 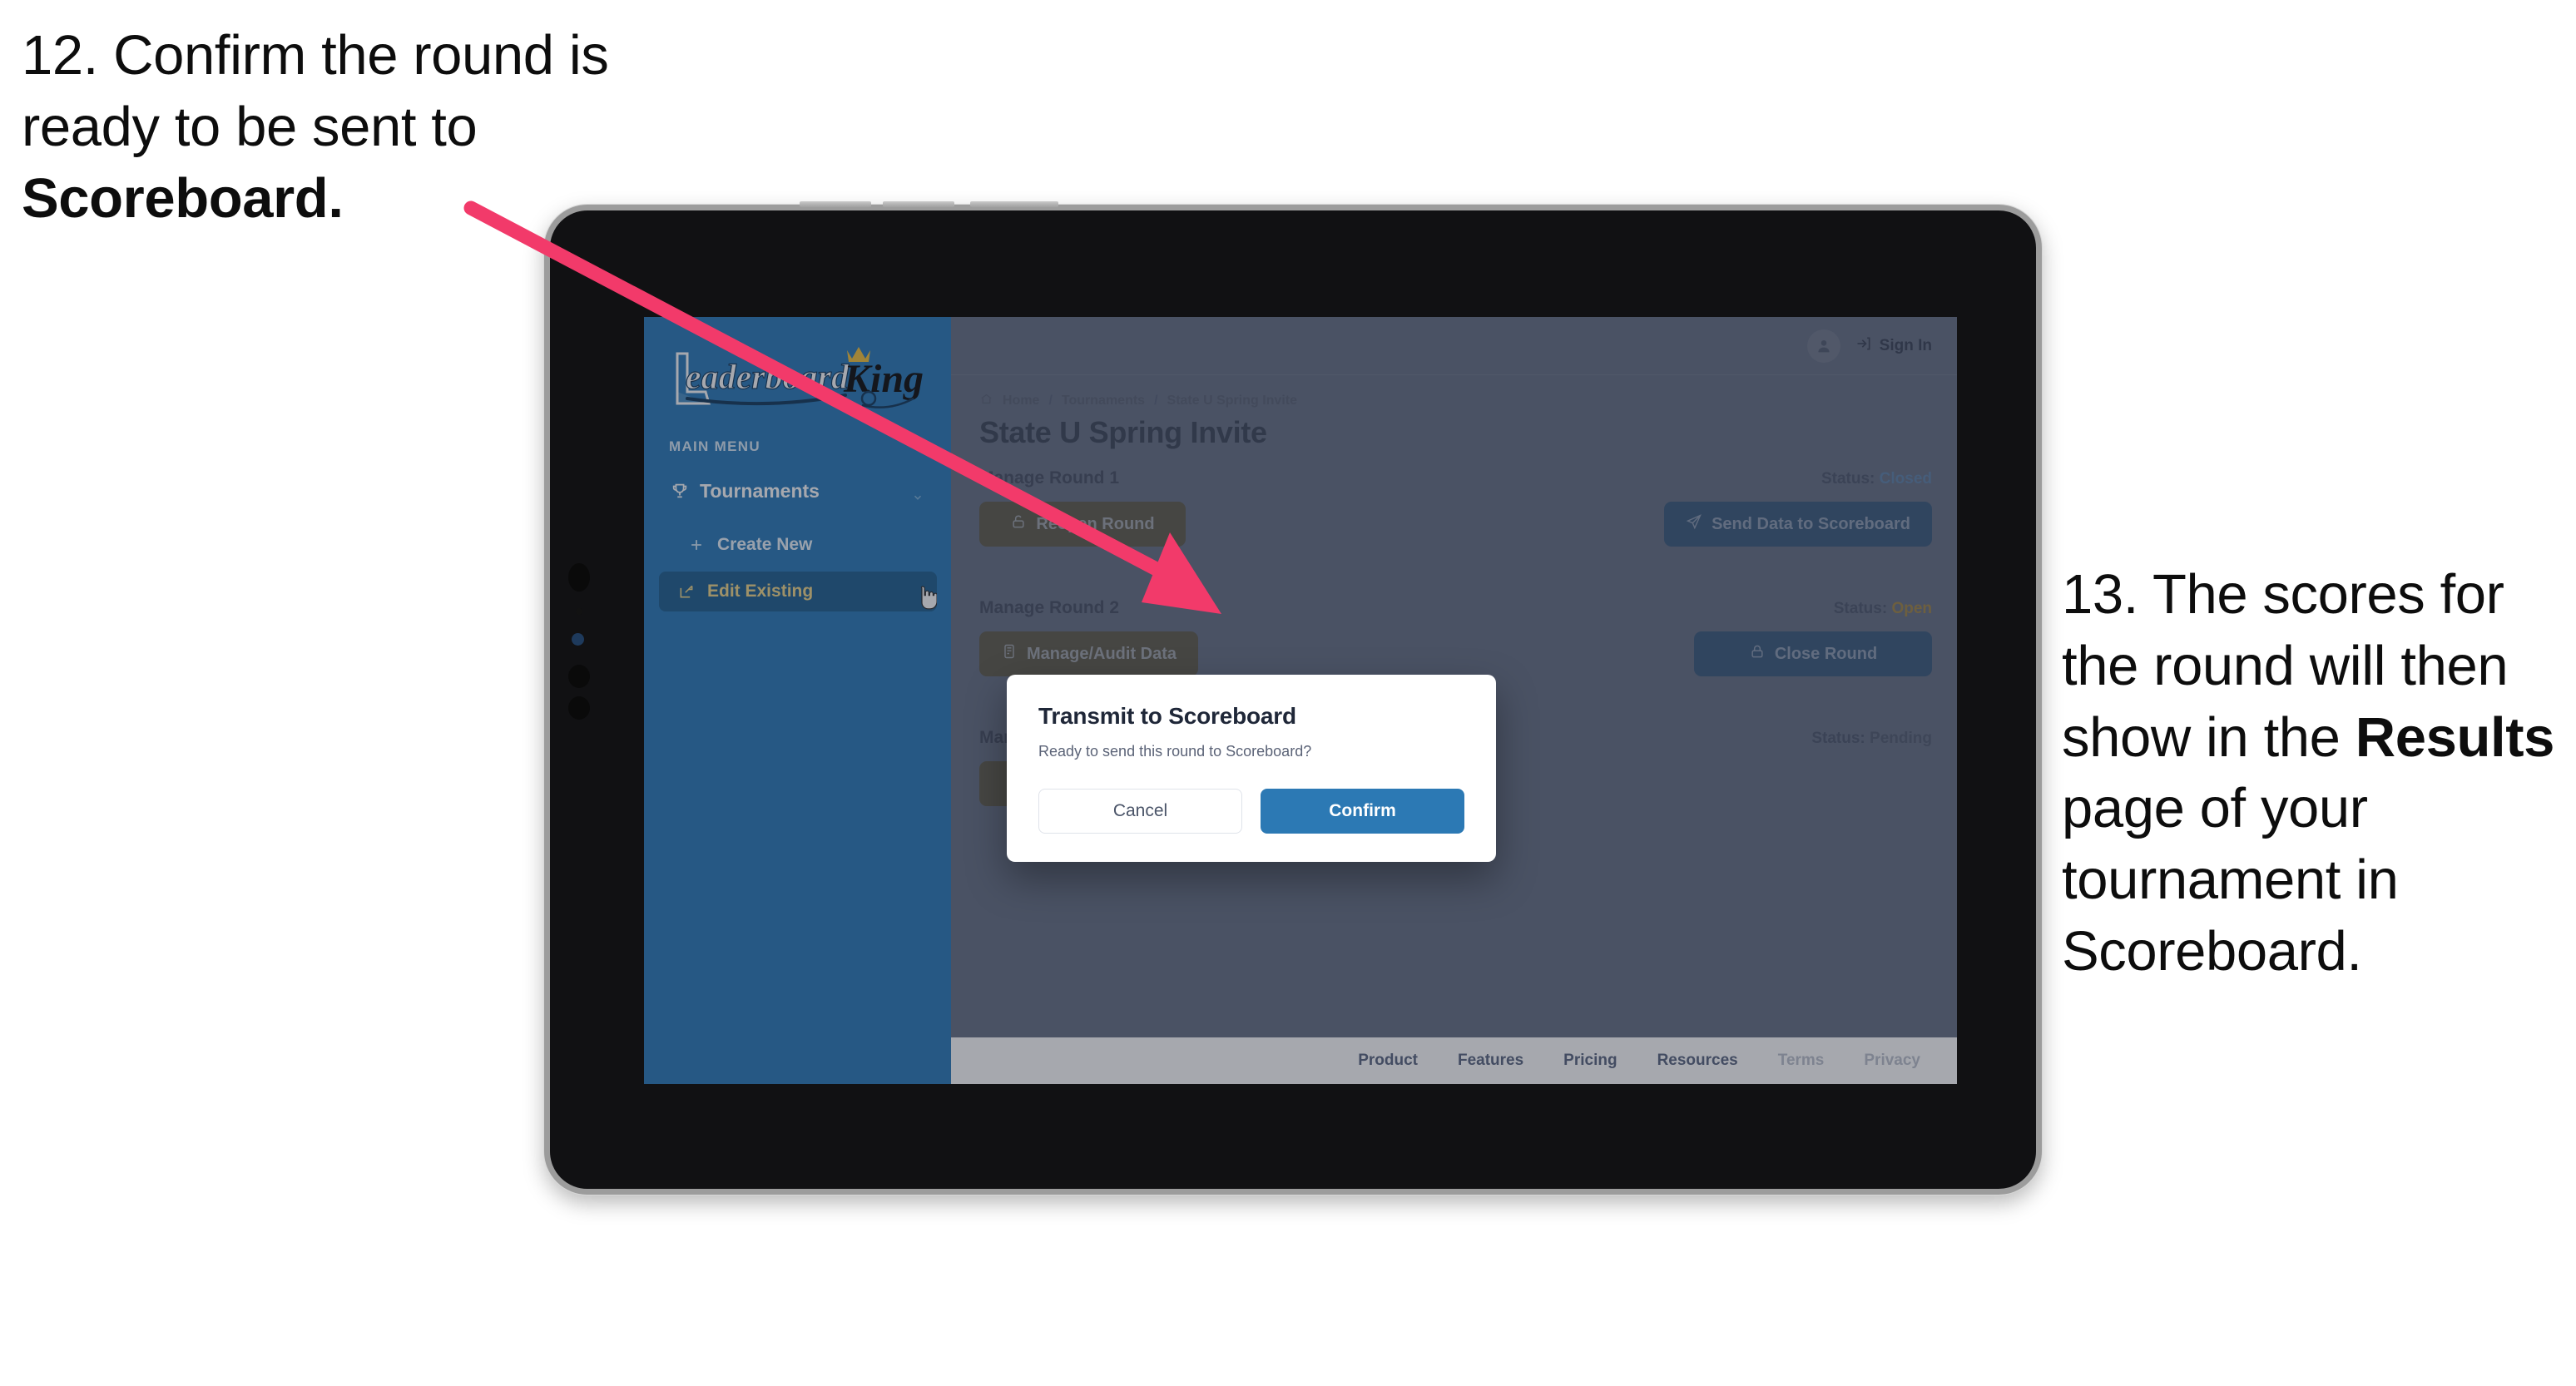 What do you see at coordinates (579, 577) in the screenshot?
I see `camera-lens-icon` at bounding box center [579, 577].